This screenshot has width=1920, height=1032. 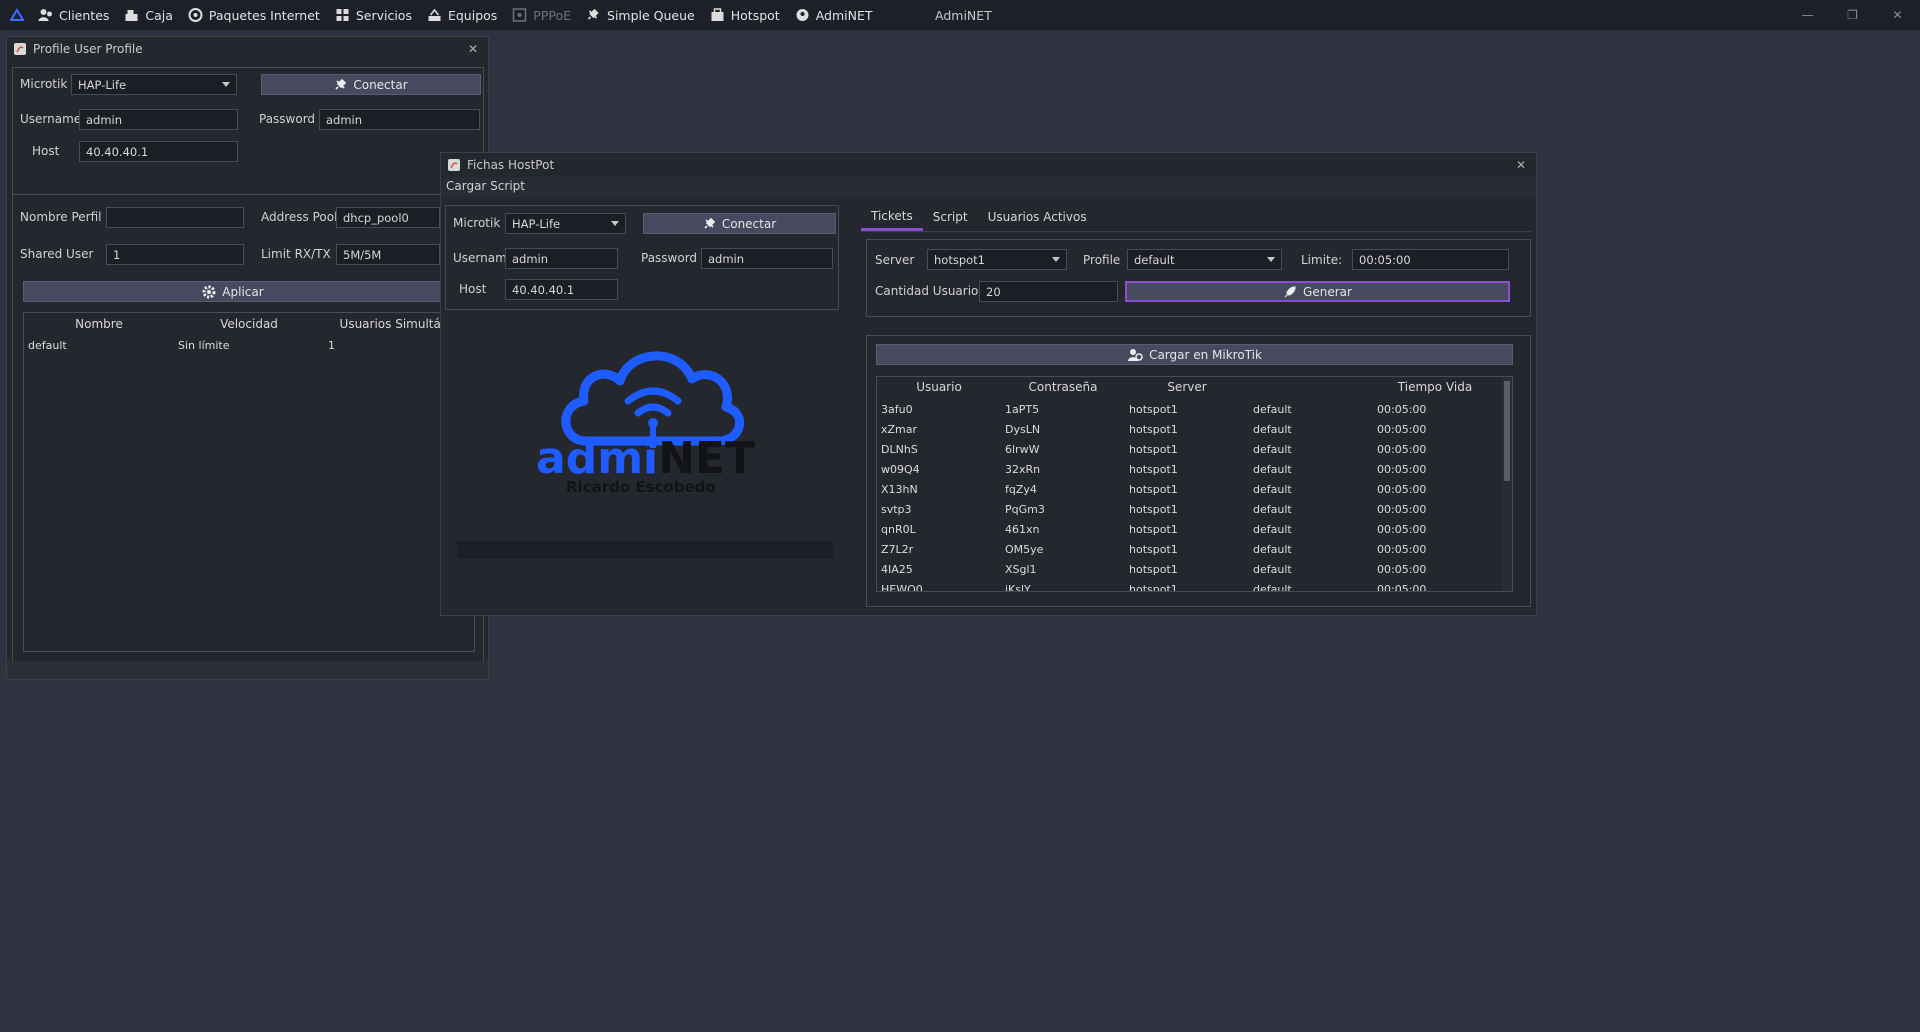 I want to click on limit-field: 5M/5M, so click(x=388, y=254).